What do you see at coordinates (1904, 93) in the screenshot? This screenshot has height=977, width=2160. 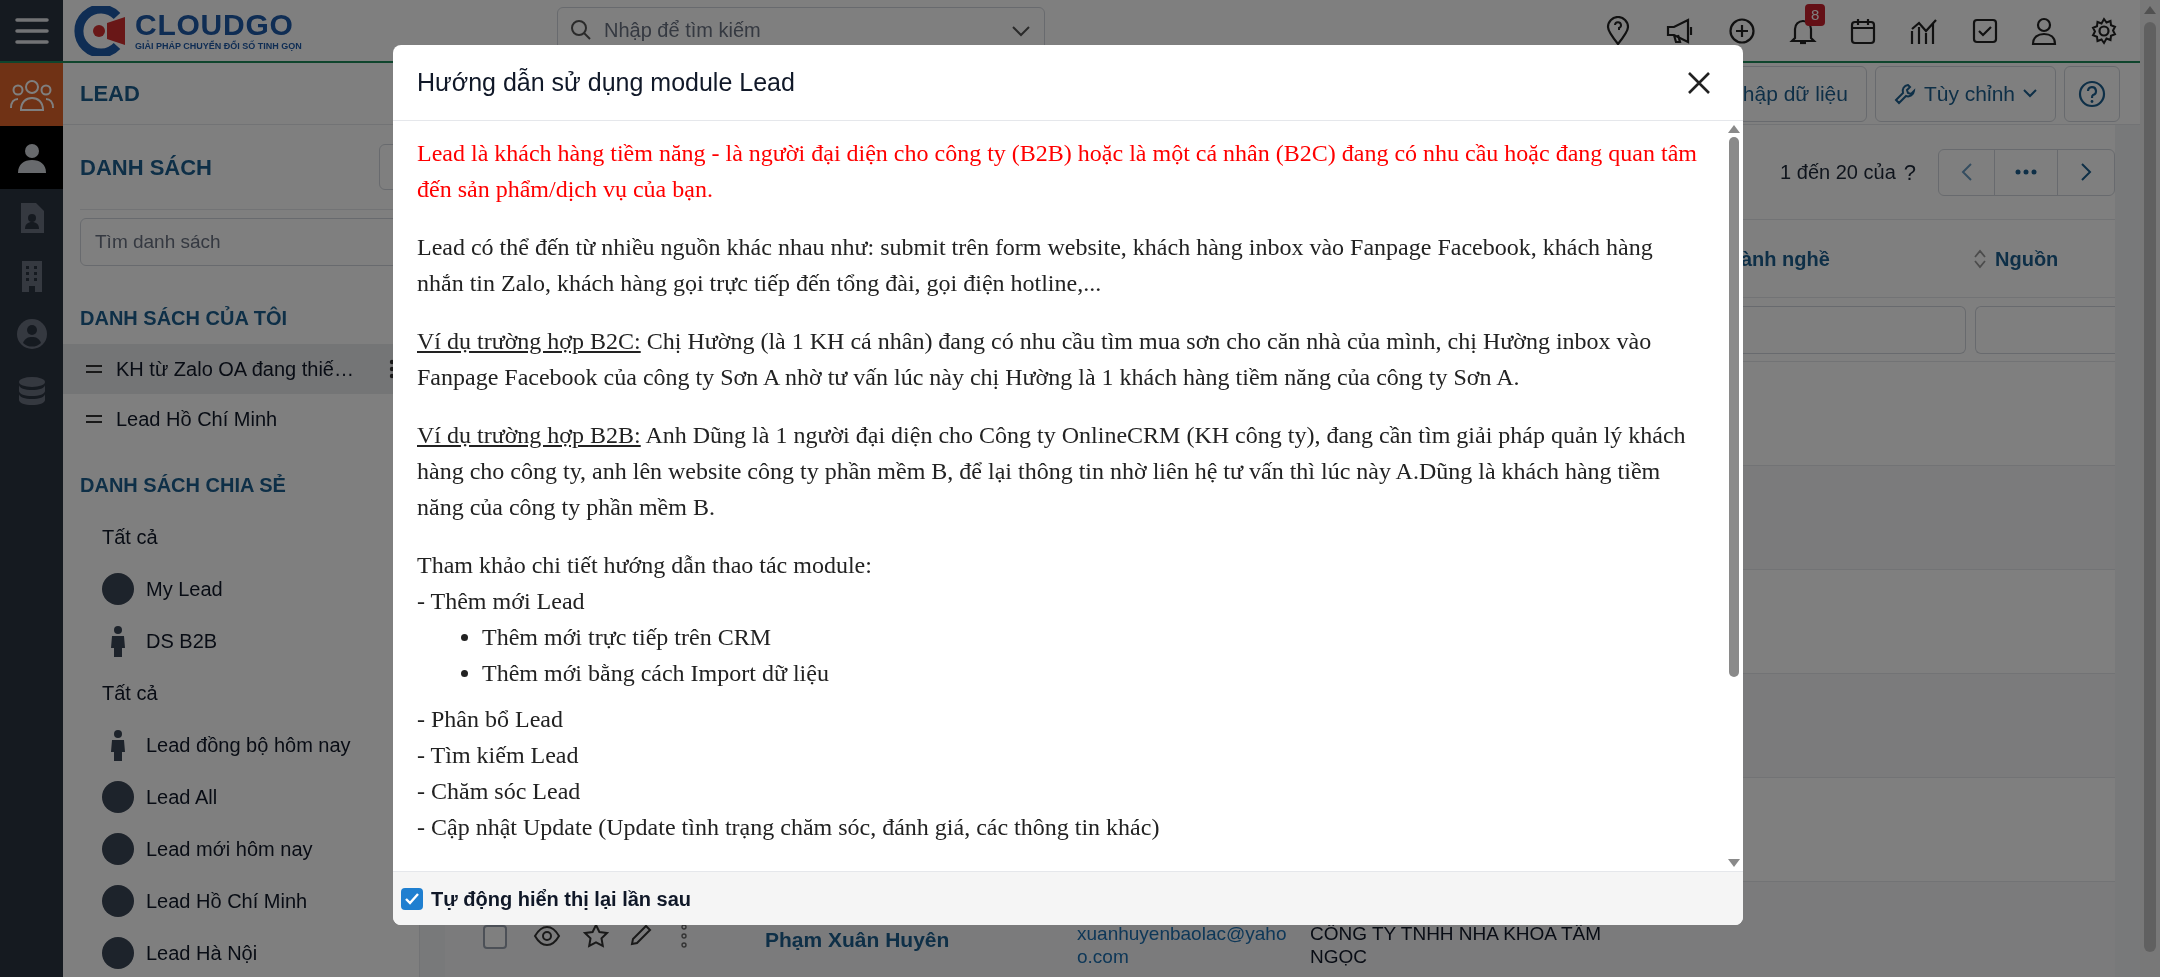 I see `wrench-icon` at bounding box center [1904, 93].